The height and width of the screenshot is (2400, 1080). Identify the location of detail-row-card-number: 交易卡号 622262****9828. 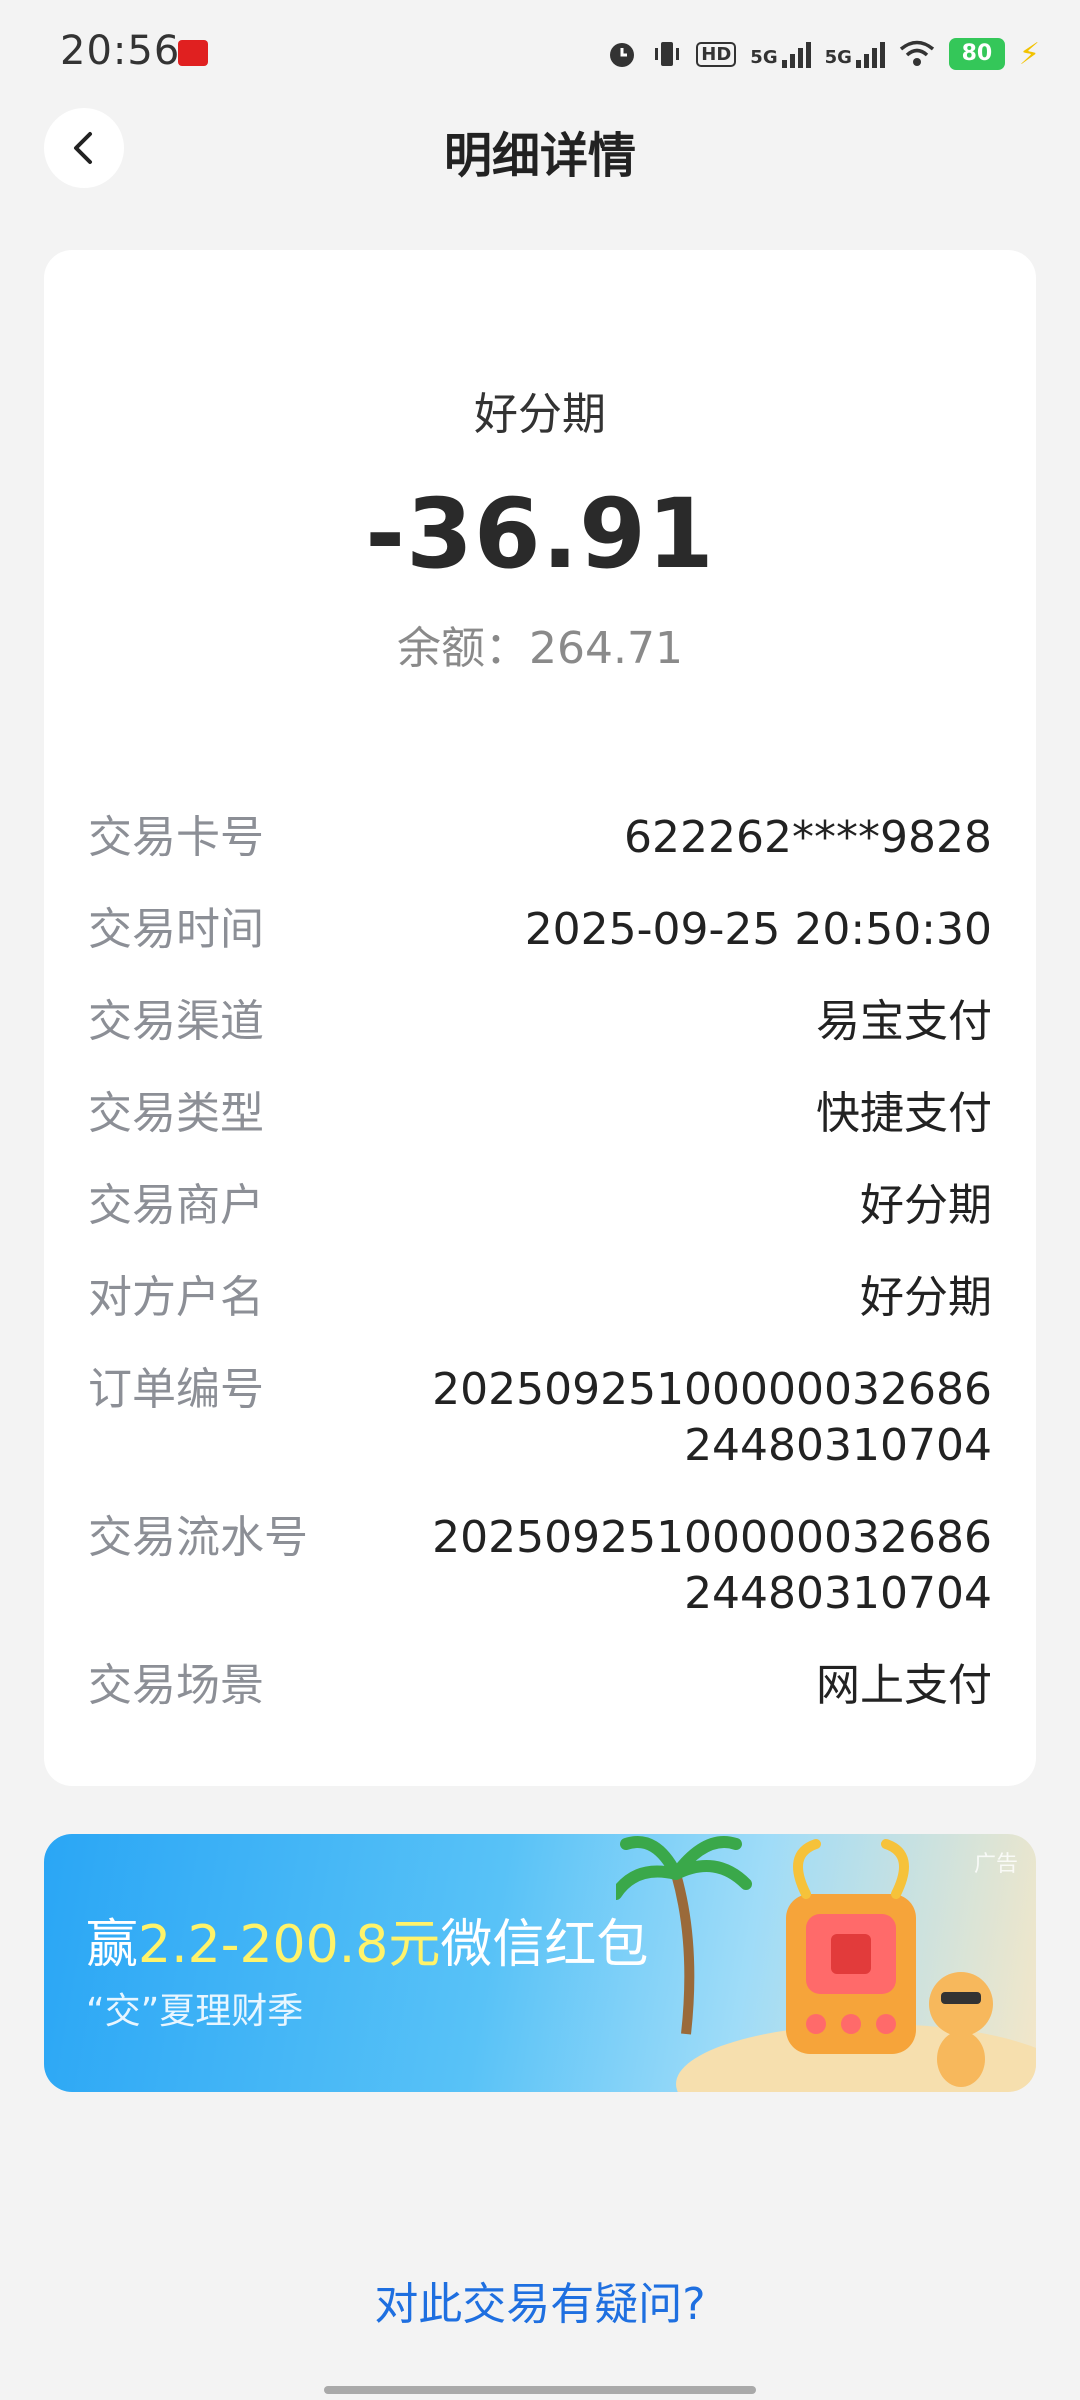
(540, 838).